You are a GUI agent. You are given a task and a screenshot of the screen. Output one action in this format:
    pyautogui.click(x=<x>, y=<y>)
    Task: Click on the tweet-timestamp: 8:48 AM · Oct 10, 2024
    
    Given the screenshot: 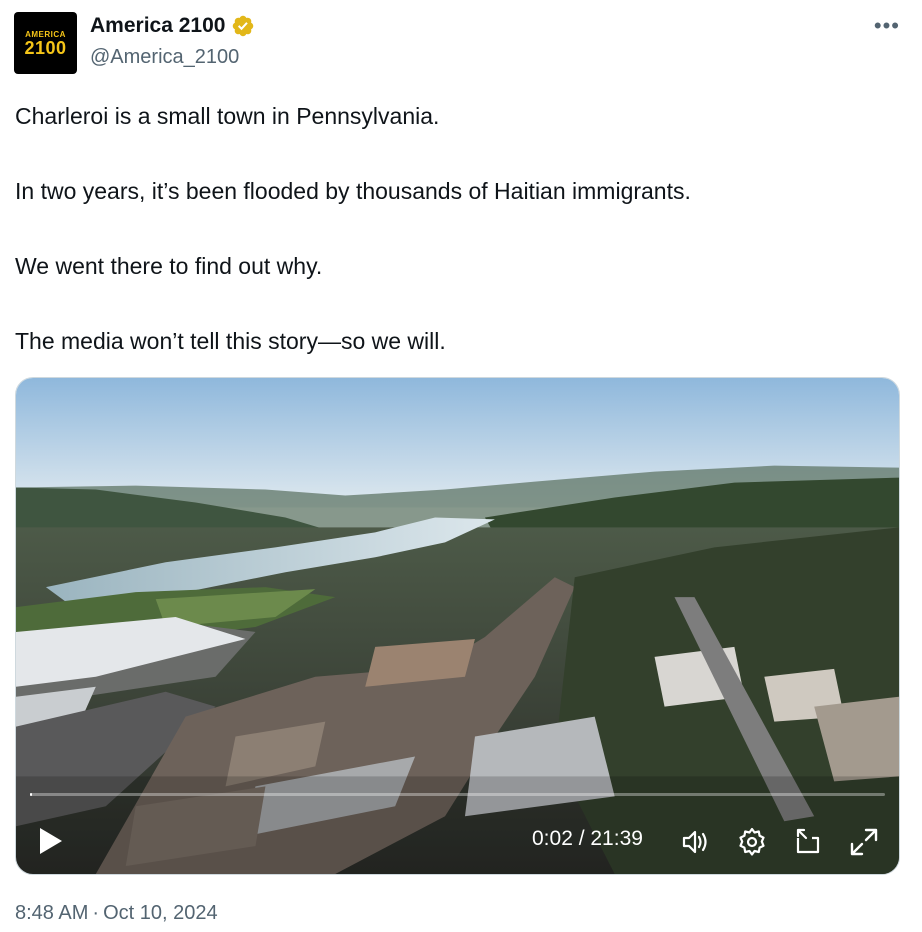 What is the action you would take?
    pyautogui.click(x=116, y=913)
    